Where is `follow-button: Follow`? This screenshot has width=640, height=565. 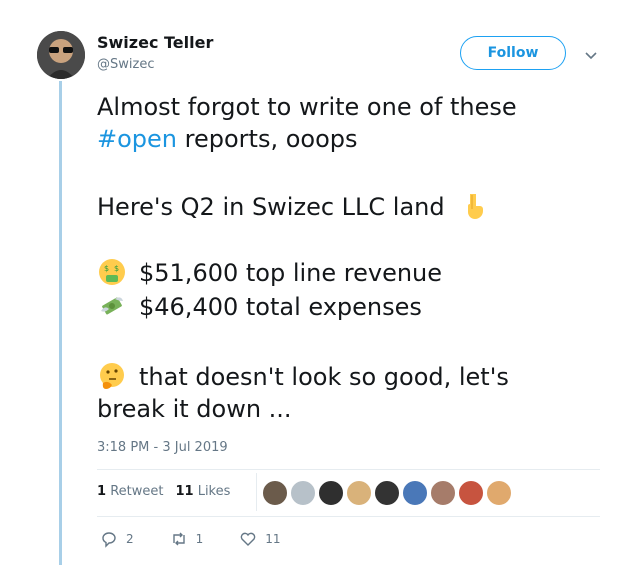
follow-button: Follow is located at coordinates (513, 53).